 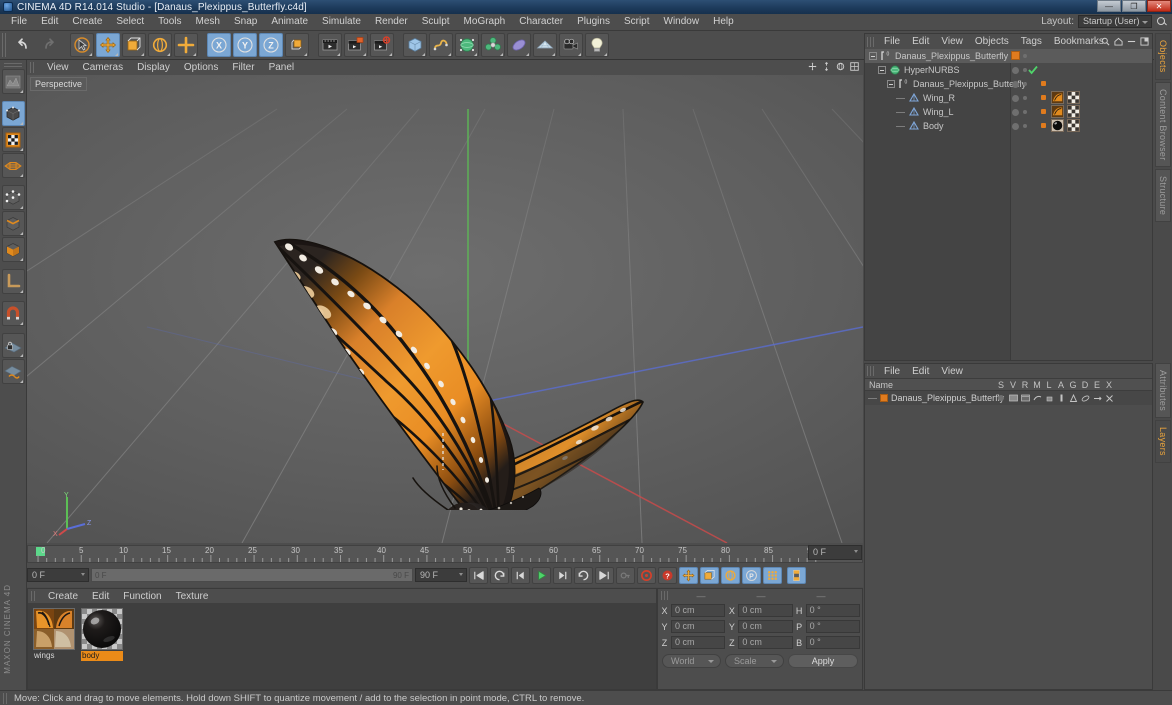 I want to click on add-environment-button, so click(x=545, y=45).